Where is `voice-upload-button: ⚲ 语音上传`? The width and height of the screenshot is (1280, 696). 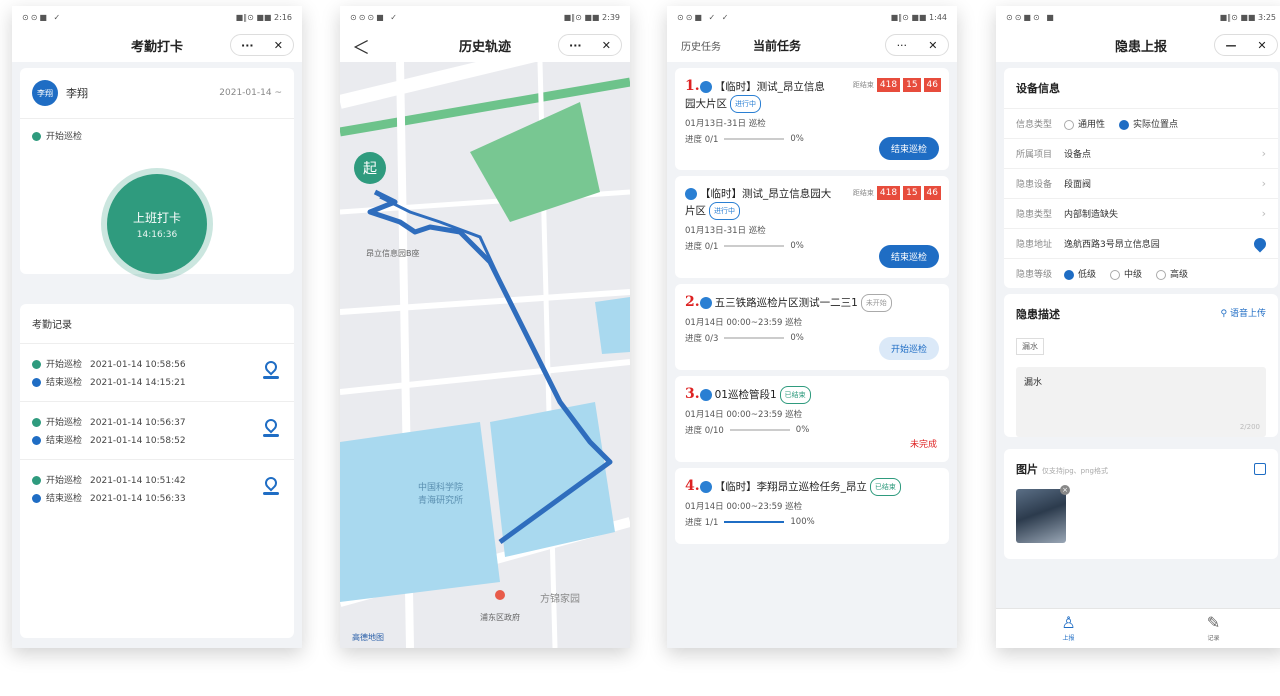
voice-upload-button: ⚲ 语音上传 is located at coordinates (1243, 314).